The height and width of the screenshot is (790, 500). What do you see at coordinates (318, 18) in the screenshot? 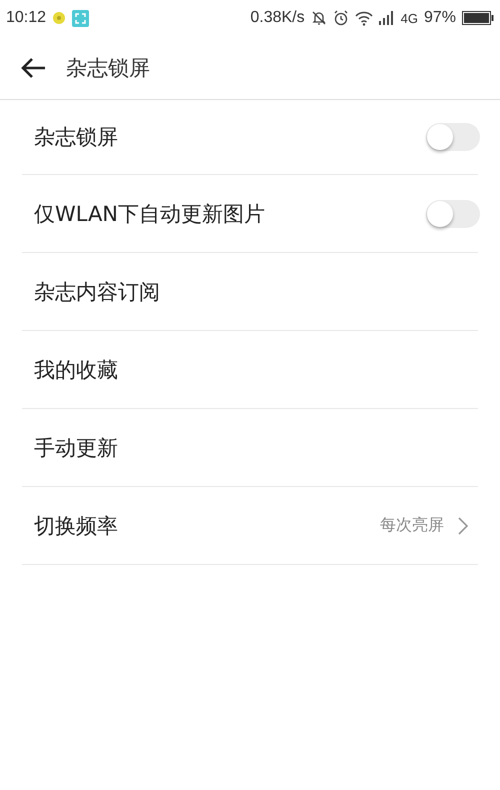
I see `muted-bell-icon` at bounding box center [318, 18].